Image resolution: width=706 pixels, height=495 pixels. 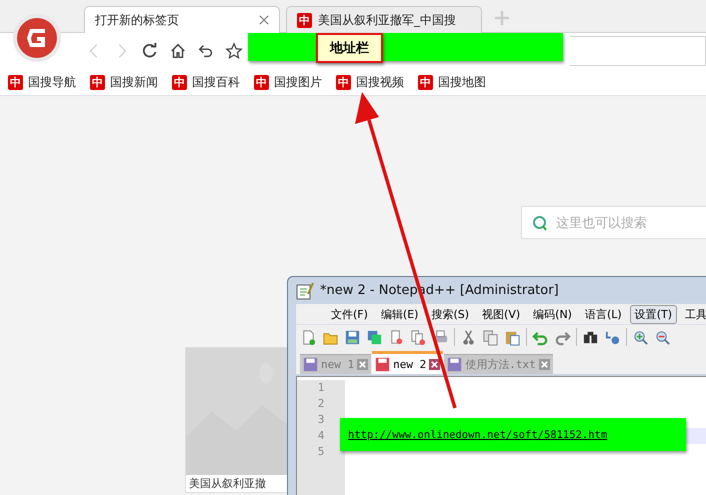 I want to click on browser-tab: 中 美国从叙利亚撤军_中国搜, so click(x=384, y=19).